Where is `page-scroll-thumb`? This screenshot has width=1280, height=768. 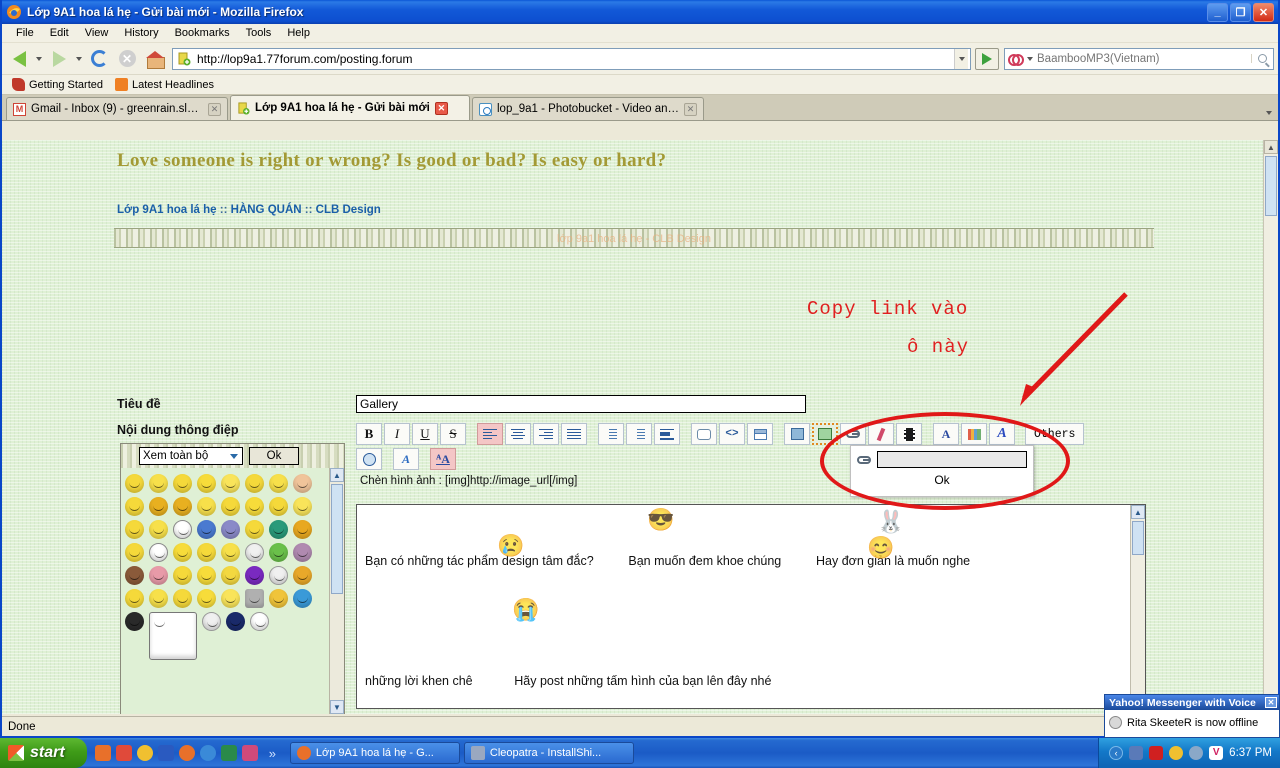
page-scroll-thumb is located at coordinates (1271, 186).